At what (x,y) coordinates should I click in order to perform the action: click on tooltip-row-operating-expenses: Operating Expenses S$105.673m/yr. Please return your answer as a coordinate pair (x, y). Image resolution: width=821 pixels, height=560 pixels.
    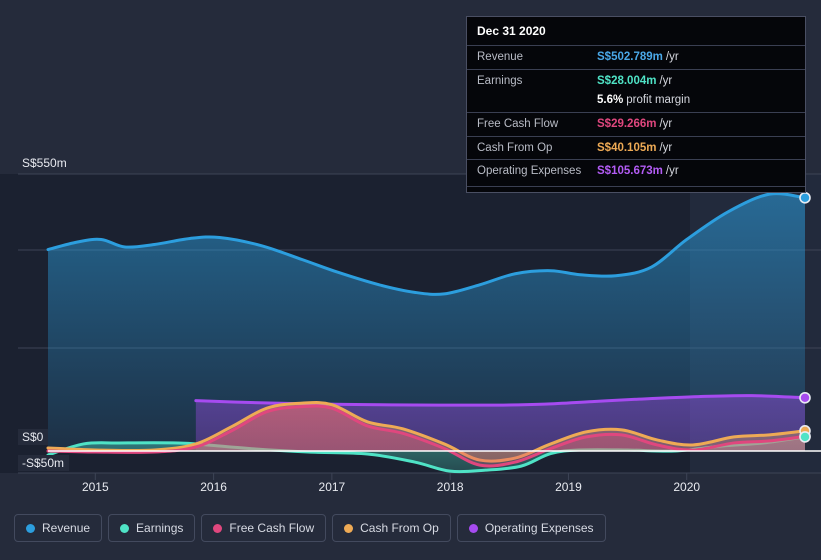
    Looking at the image, I should click on (636, 171).